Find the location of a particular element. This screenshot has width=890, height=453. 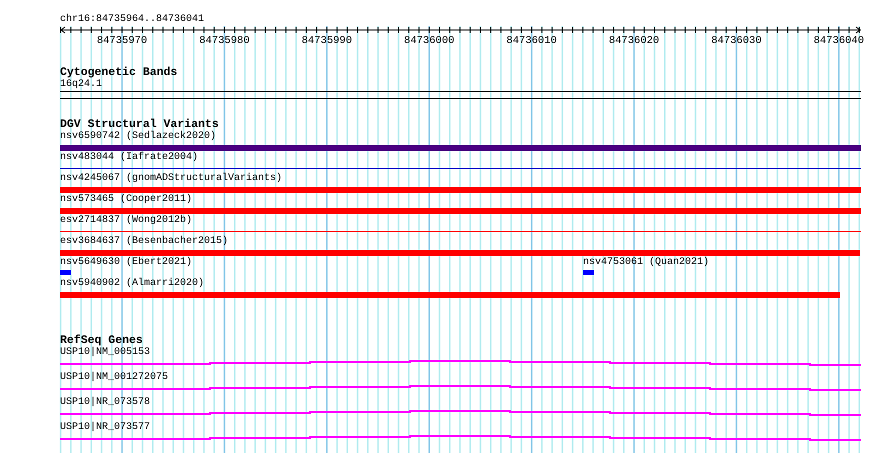

variant-label: nsv4753061 (Quan2021) is located at coordinates (646, 263).